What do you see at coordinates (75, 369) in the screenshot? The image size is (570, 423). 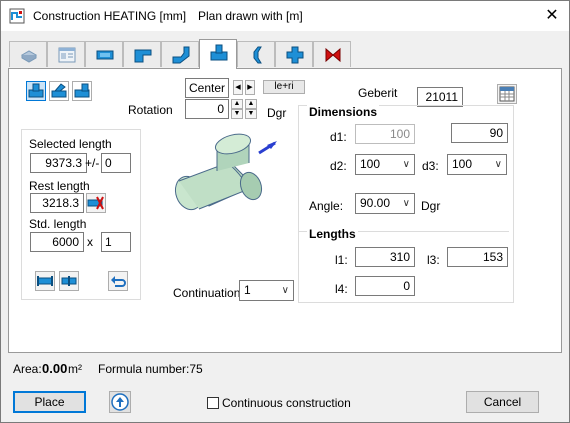 I see `area-unit: m²` at bounding box center [75, 369].